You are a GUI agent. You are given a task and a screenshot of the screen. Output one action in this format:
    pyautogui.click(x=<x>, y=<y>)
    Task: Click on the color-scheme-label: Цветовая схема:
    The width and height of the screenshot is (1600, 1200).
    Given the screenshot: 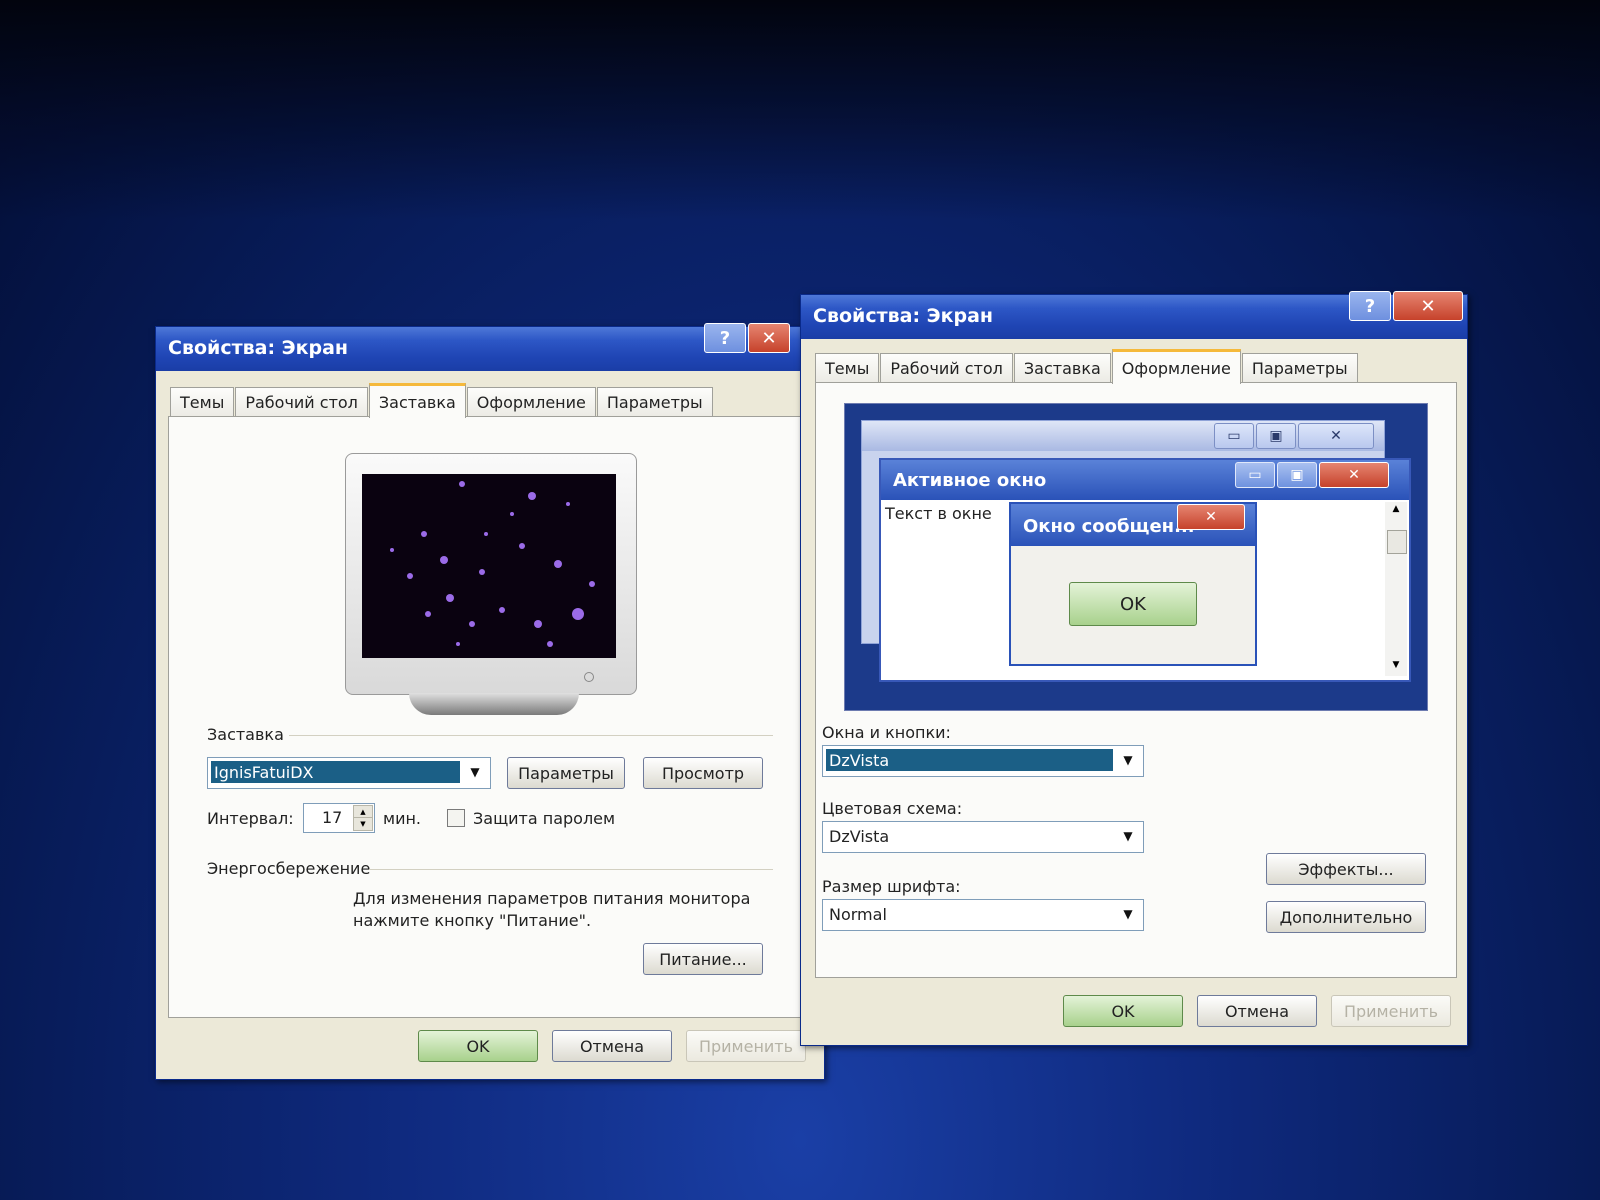 What is the action you would take?
    pyautogui.click(x=892, y=808)
    